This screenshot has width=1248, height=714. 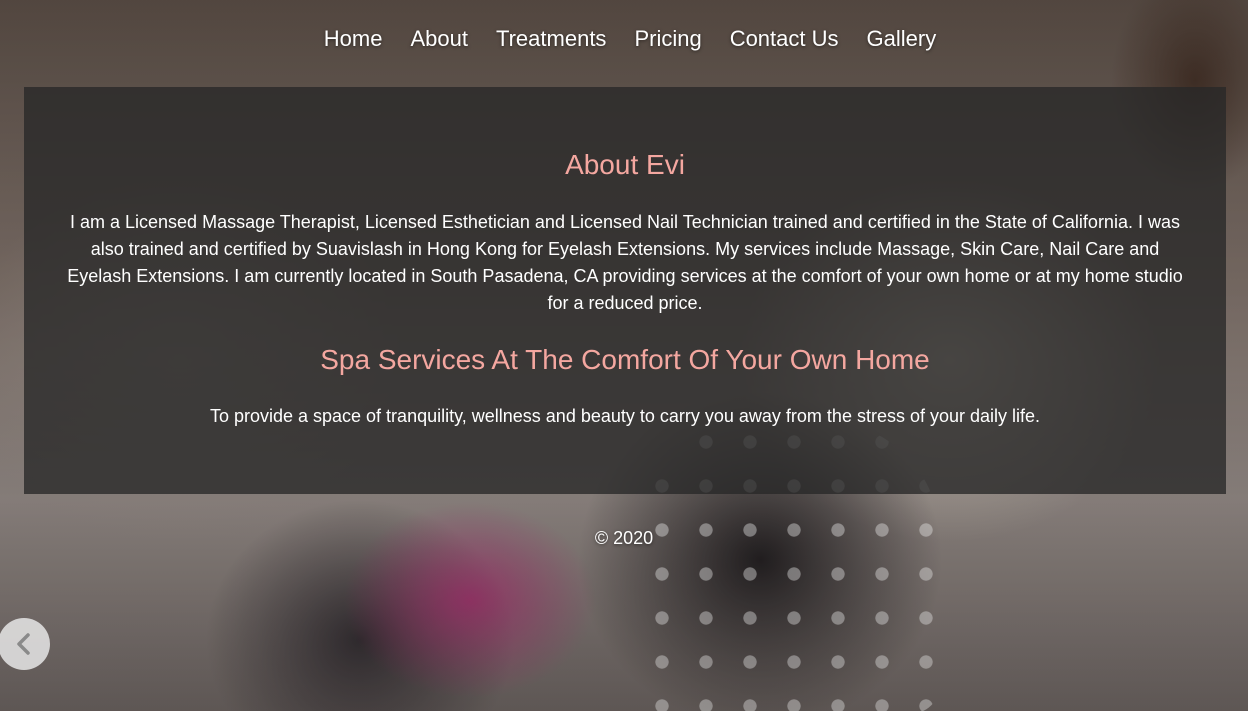 I want to click on nav-item-home: Home, so click(x=353, y=39).